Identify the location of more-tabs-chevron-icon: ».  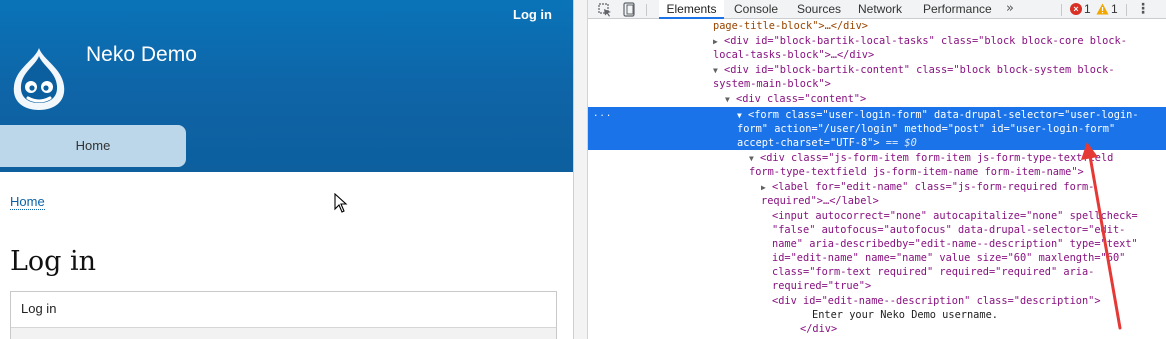
(1010, 9).